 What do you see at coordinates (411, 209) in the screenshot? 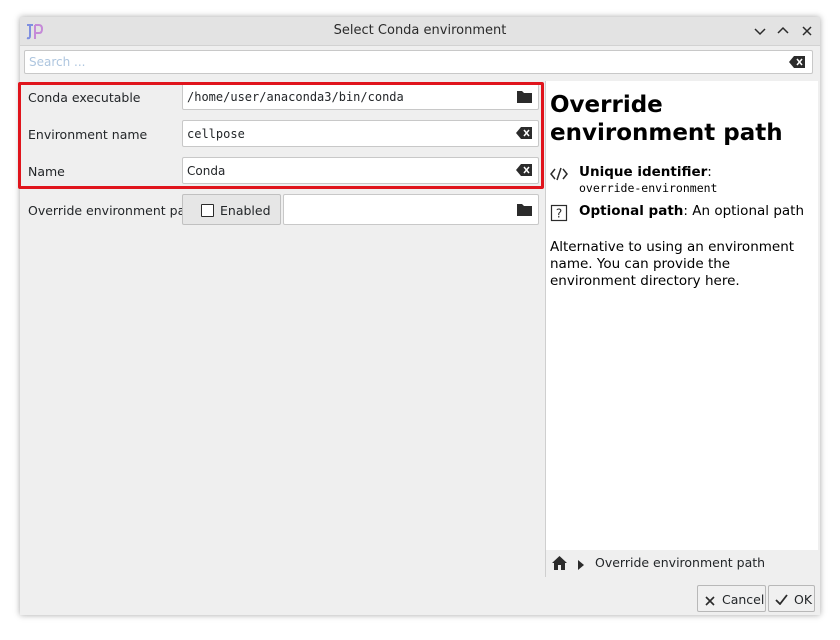
I see `override-path-field` at bounding box center [411, 209].